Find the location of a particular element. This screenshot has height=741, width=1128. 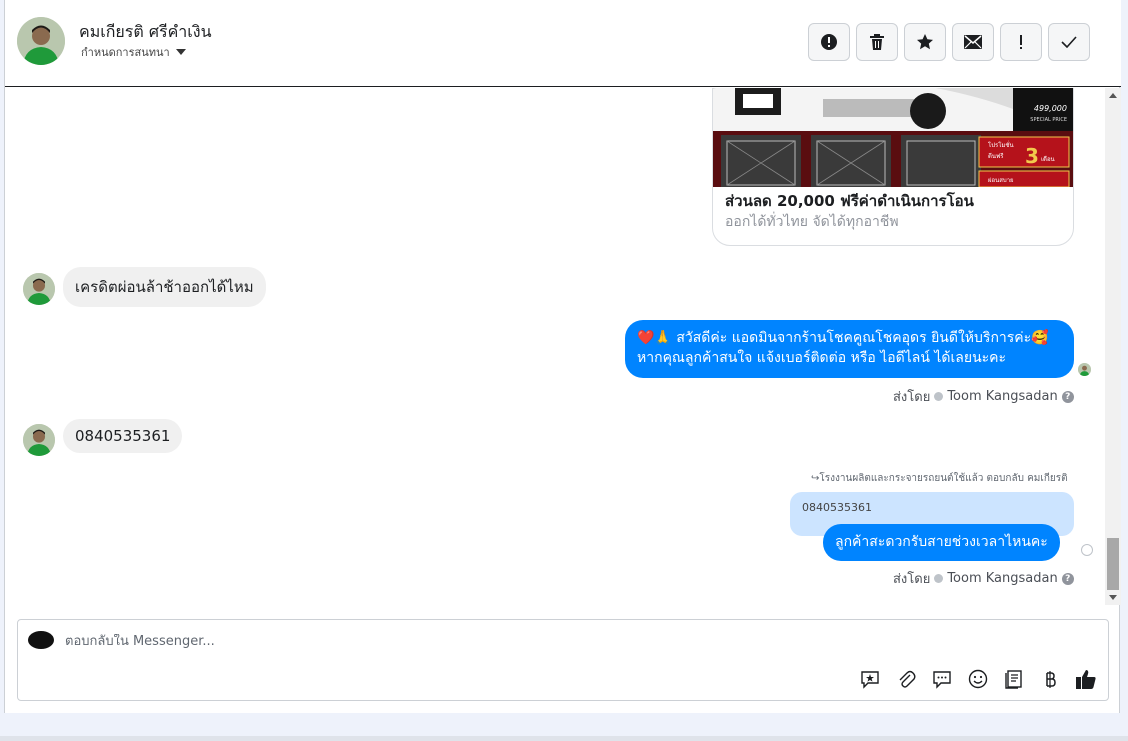

contact-name: คมเกียรติ ศรีคำเงิน is located at coordinates (145, 31).